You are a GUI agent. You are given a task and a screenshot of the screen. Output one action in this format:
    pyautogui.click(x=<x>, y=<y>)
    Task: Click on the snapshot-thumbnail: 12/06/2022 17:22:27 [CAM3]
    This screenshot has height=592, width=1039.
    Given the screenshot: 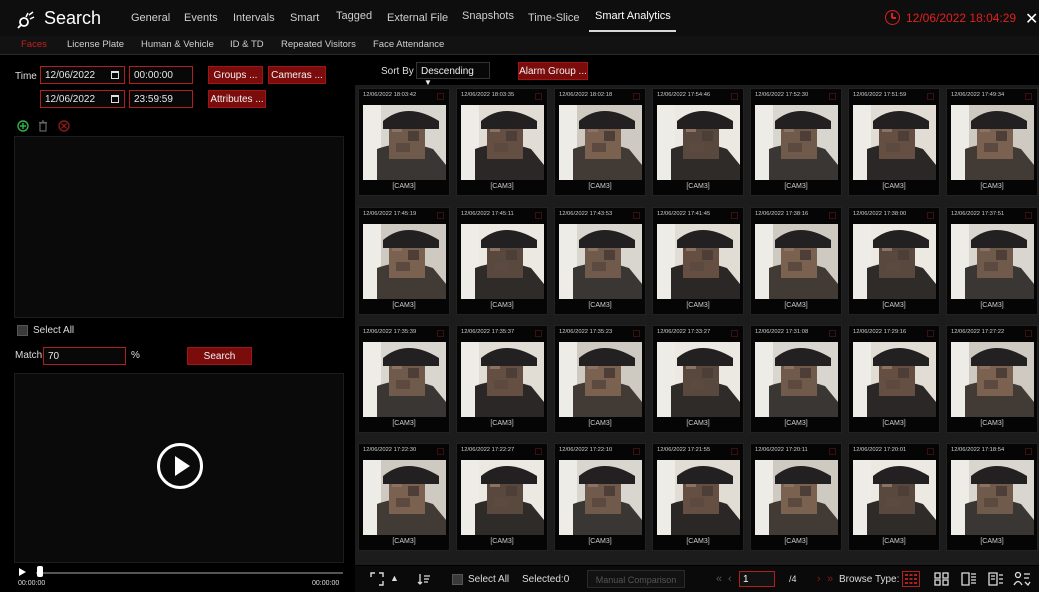 What is the action you would take?
    pyautogui.click(x=502, y=497)
    